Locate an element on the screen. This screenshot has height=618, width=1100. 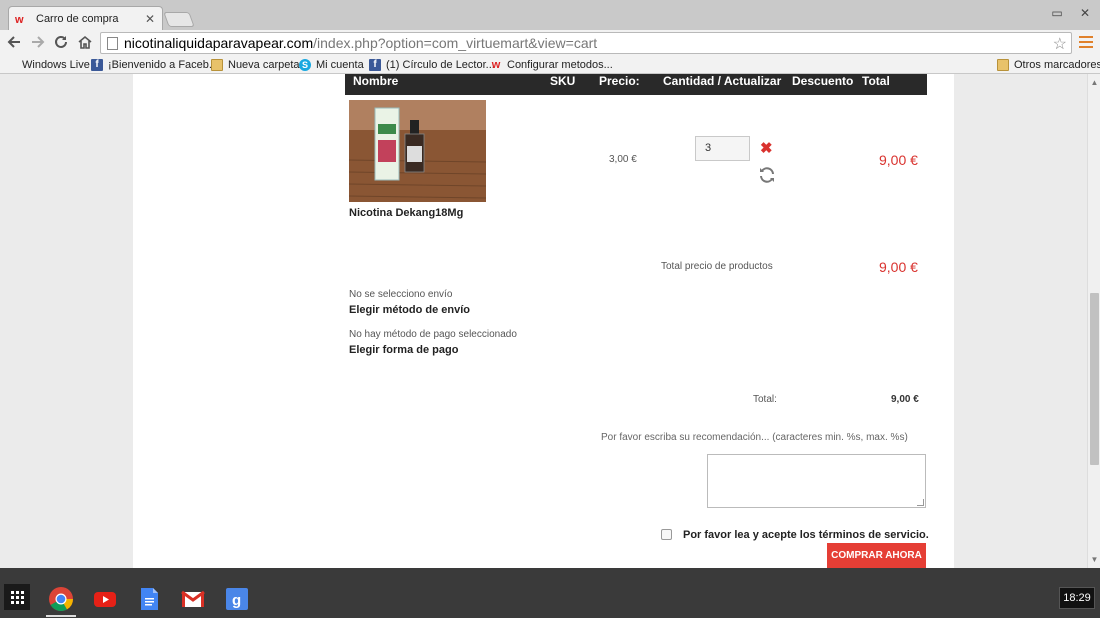
home-icon is located at coordinates (85, 43).